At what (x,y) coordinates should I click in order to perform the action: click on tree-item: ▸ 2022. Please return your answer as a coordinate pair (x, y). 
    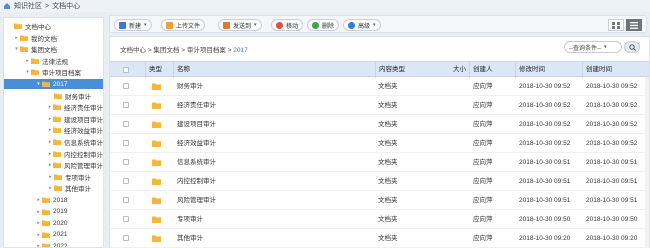
    Looking at the image, I should click on (53, 244).